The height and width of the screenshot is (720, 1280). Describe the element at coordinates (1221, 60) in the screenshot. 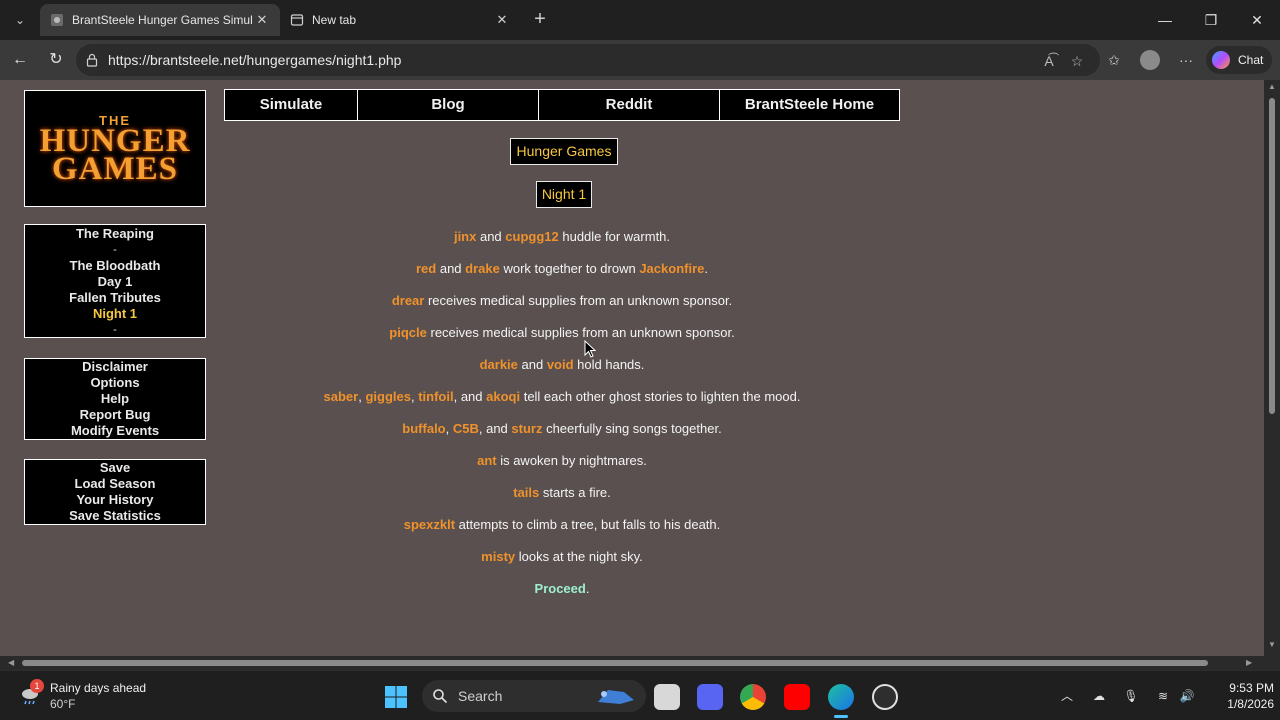

I see `copilot-logo-icon` at that location.